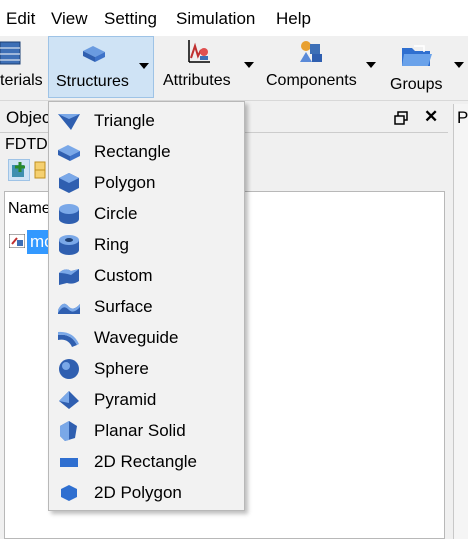  I want to click on menu-item-2d-polygon: 2D Polygon, so click(146, 492).